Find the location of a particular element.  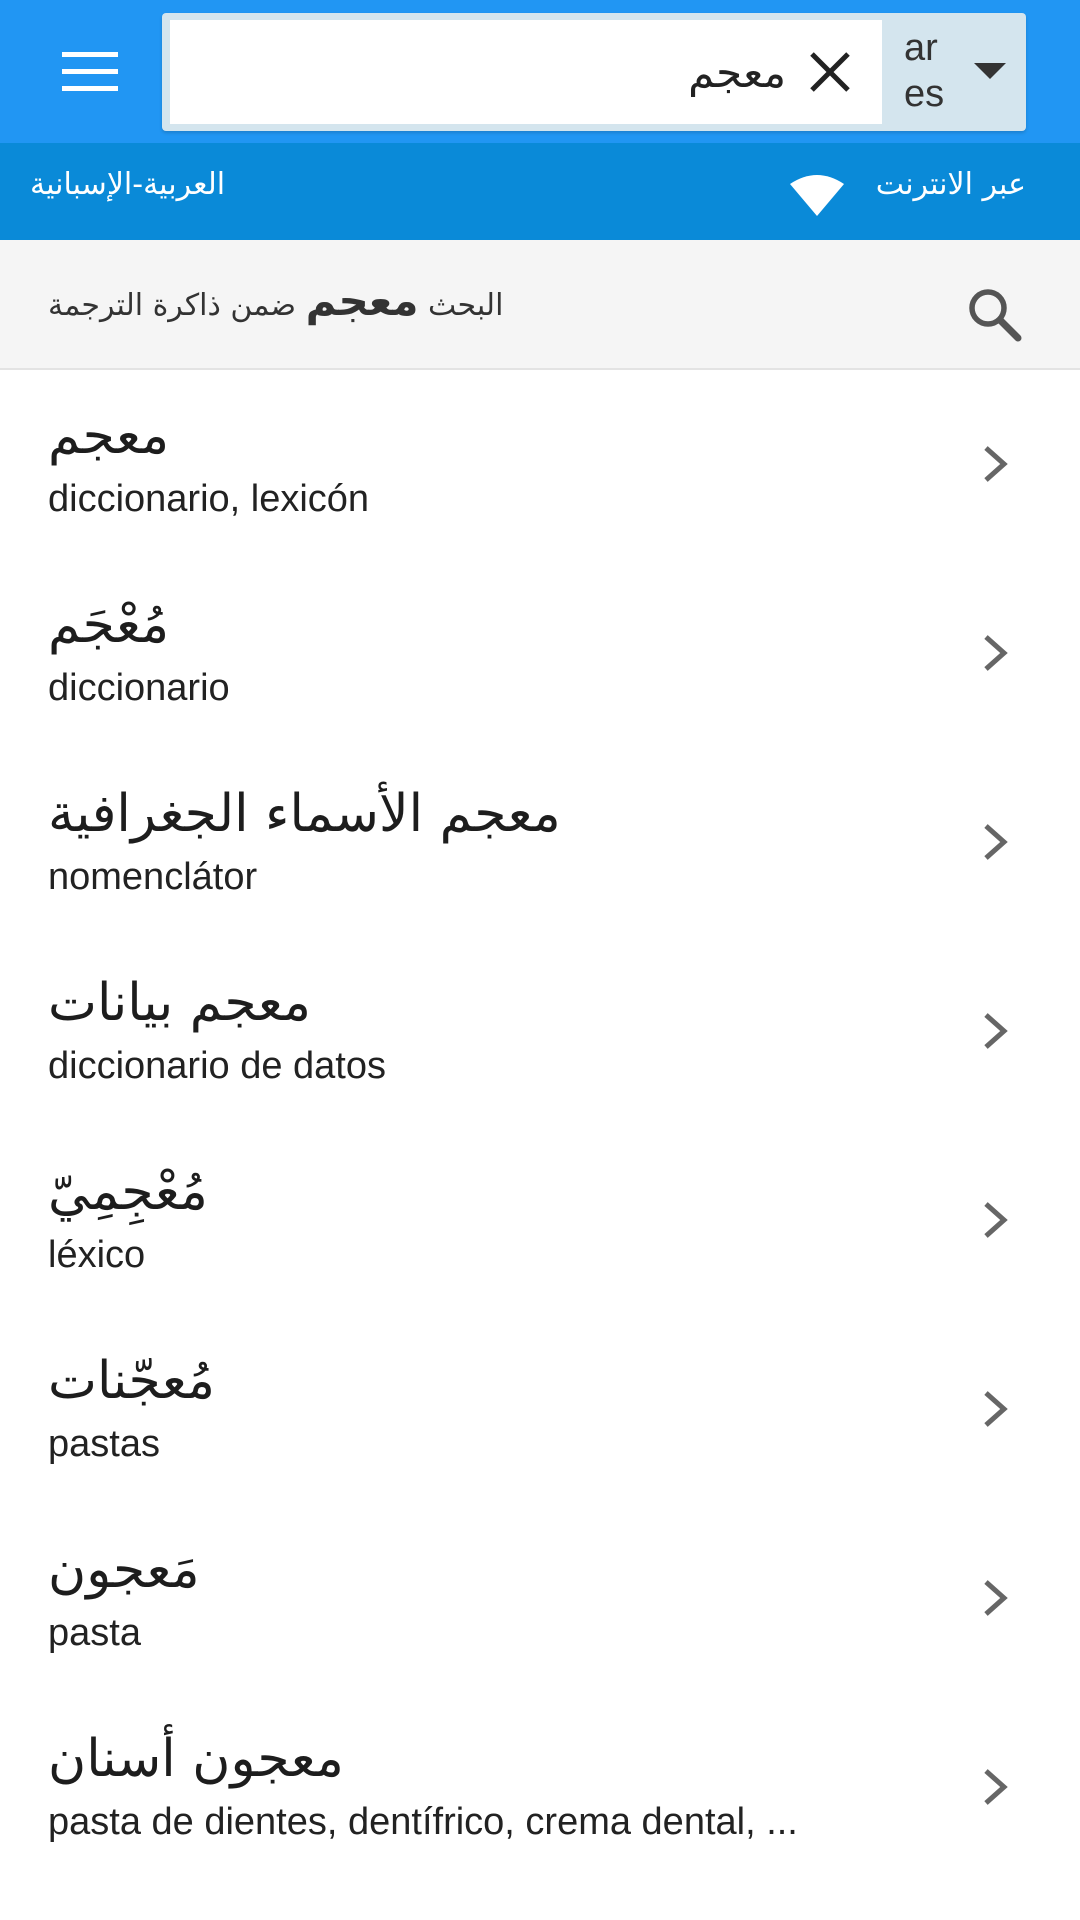

language-pair-selector: ar es is located at coordinates (954, 72).